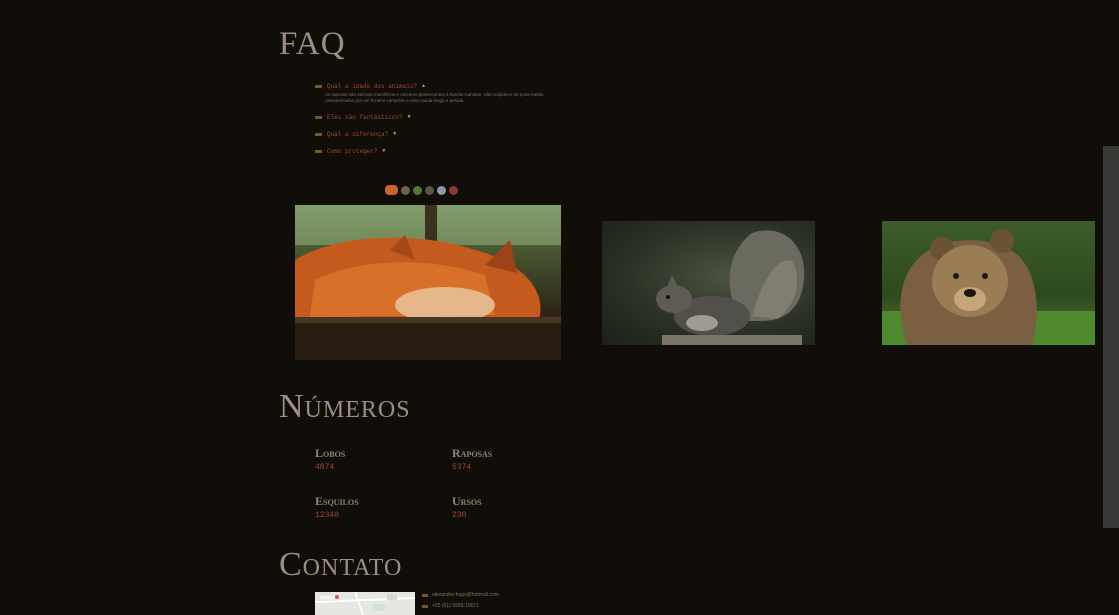 The height and width of the screenshot is (615, 1119). I want to click on faq-item: Eles são fantásticos? ▼, so click(445, 117).